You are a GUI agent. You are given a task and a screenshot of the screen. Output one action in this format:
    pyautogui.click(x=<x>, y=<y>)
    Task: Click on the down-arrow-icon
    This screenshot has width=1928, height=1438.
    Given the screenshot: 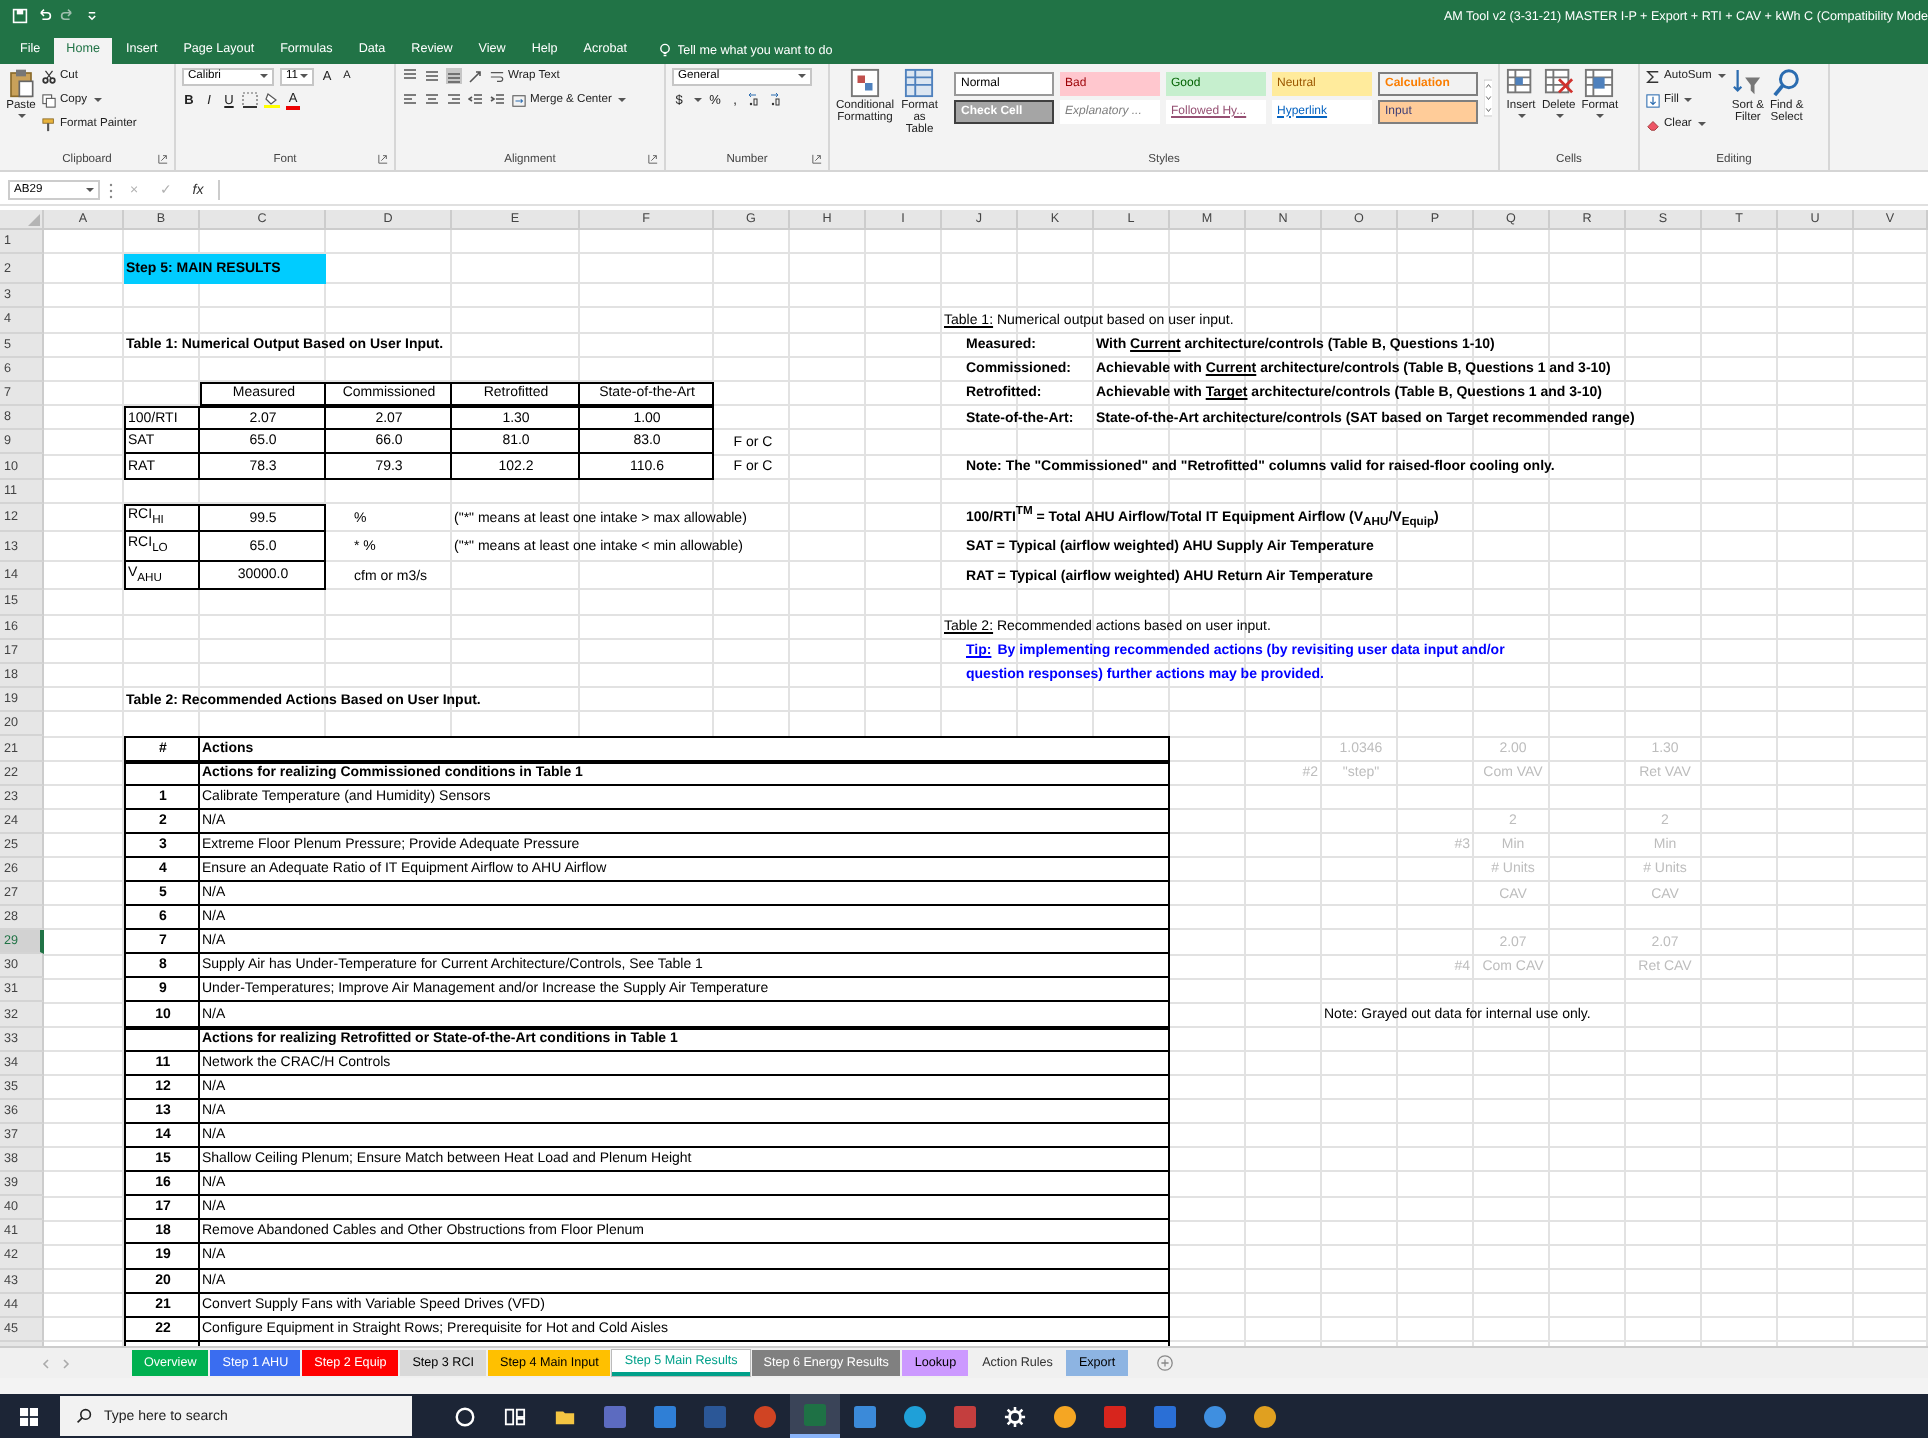 What is the action you would take?
    pyautogui.click(x=1653, y=100)
    